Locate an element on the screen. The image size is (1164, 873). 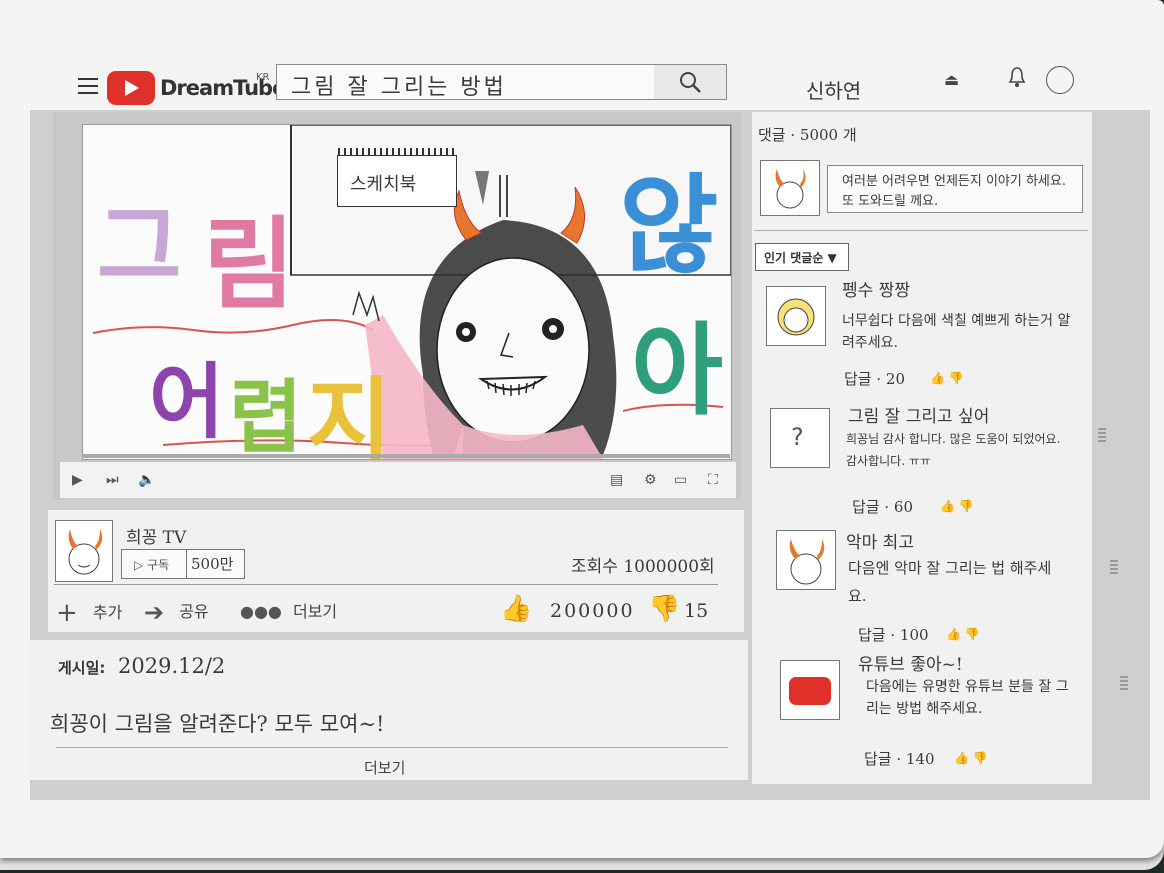
next-icon: ⏭ is located at coordinates (112, 480).